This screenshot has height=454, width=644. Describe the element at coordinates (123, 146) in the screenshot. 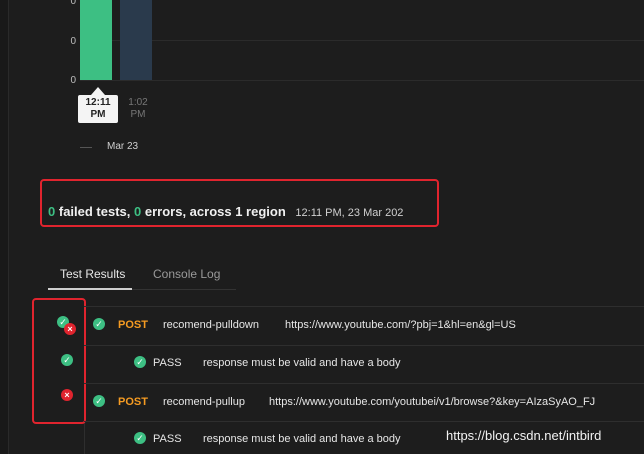

I see `date-label: Mar 23` at that location.